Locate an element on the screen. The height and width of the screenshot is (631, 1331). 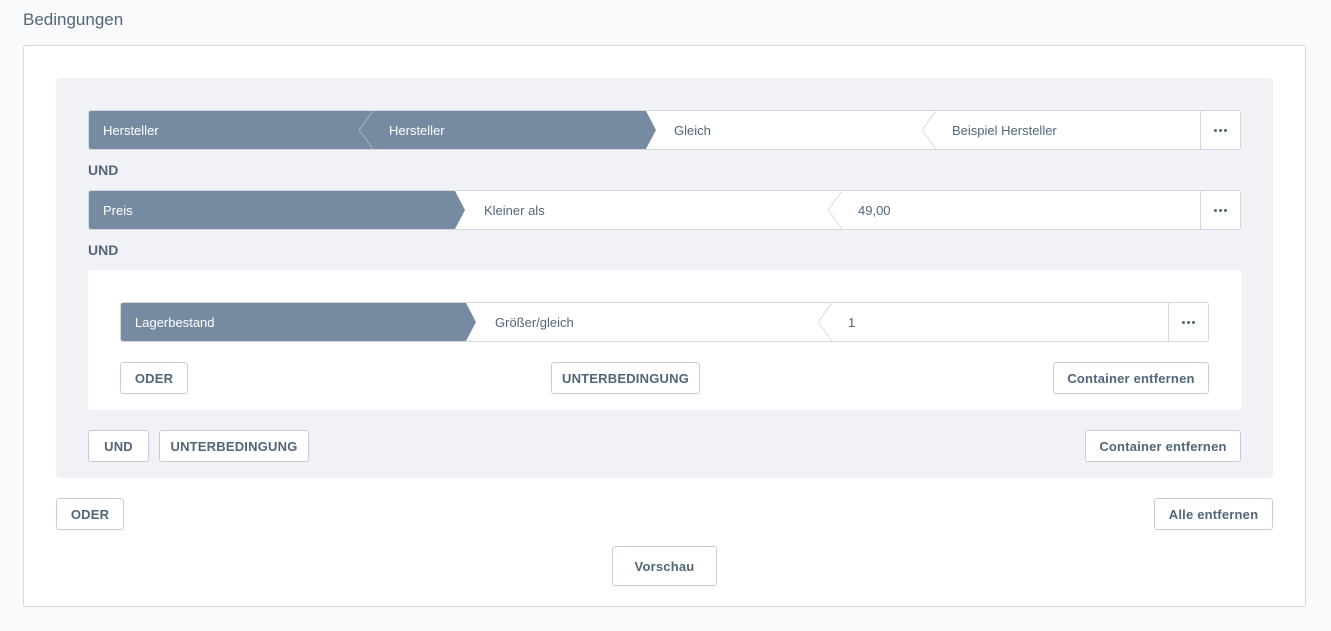
outer-subcondition-button: UNTERBEDINGUNG is located at coordinates (234, 446).